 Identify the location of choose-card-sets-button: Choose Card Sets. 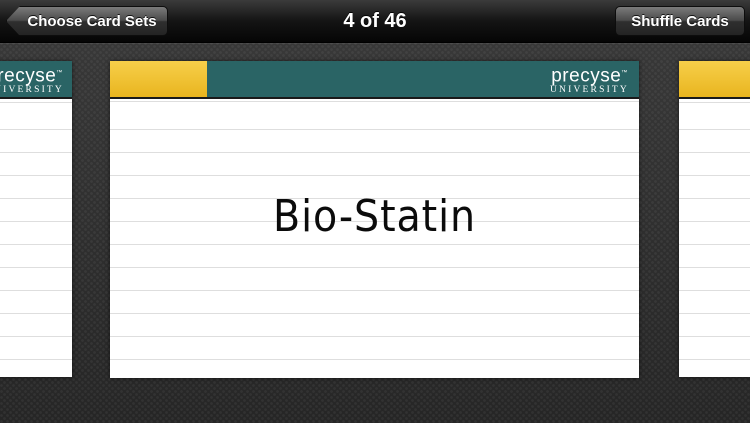
(87, 21).